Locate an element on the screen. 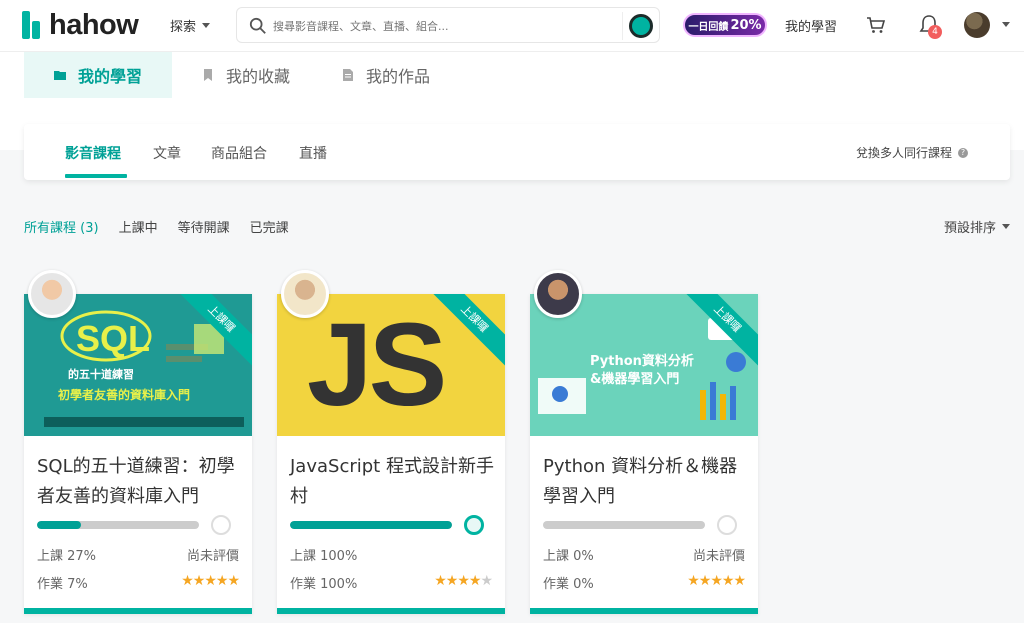  explore-label: 探索 is located at coordinates (183, 27).